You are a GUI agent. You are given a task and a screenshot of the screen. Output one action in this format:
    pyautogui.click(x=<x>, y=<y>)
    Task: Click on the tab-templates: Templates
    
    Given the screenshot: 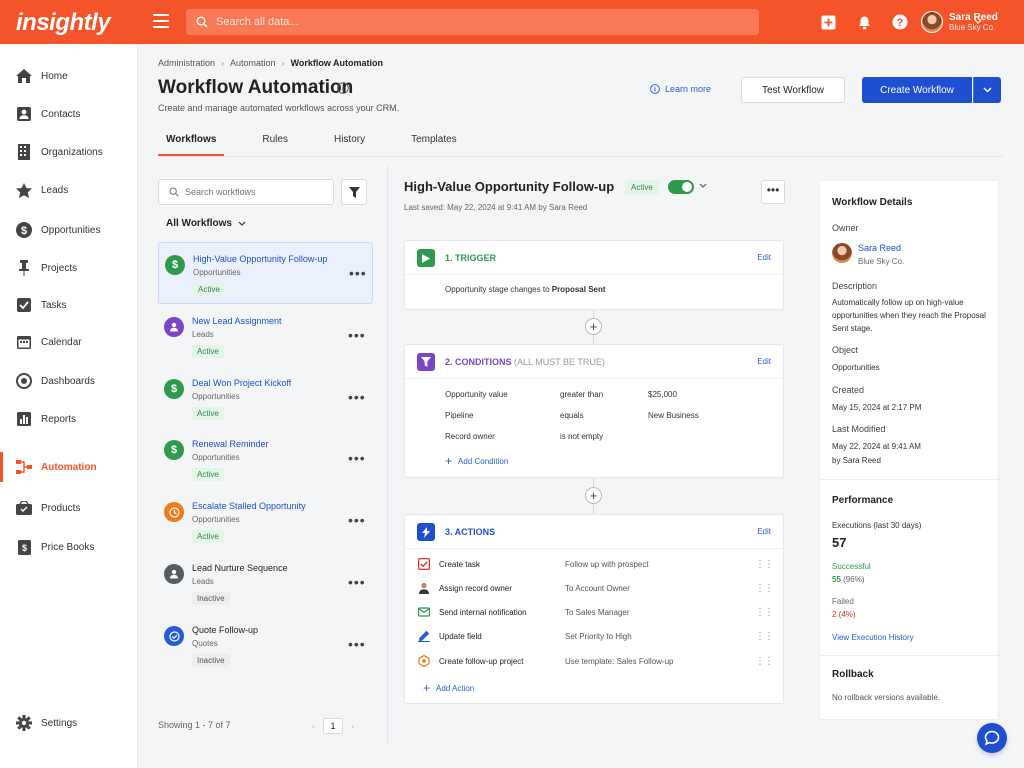 What is the action you would take?
    pyautogui.click(x=434, y=143)
    